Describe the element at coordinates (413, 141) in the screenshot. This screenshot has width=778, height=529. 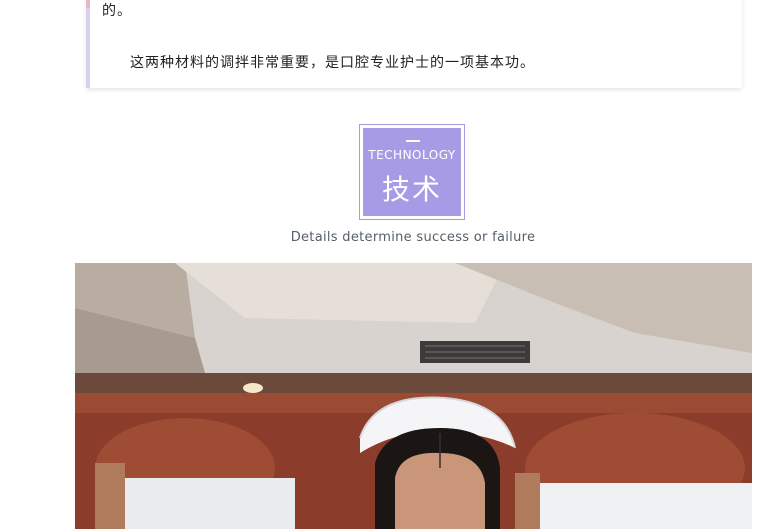
I see `badge-dash` at that location.